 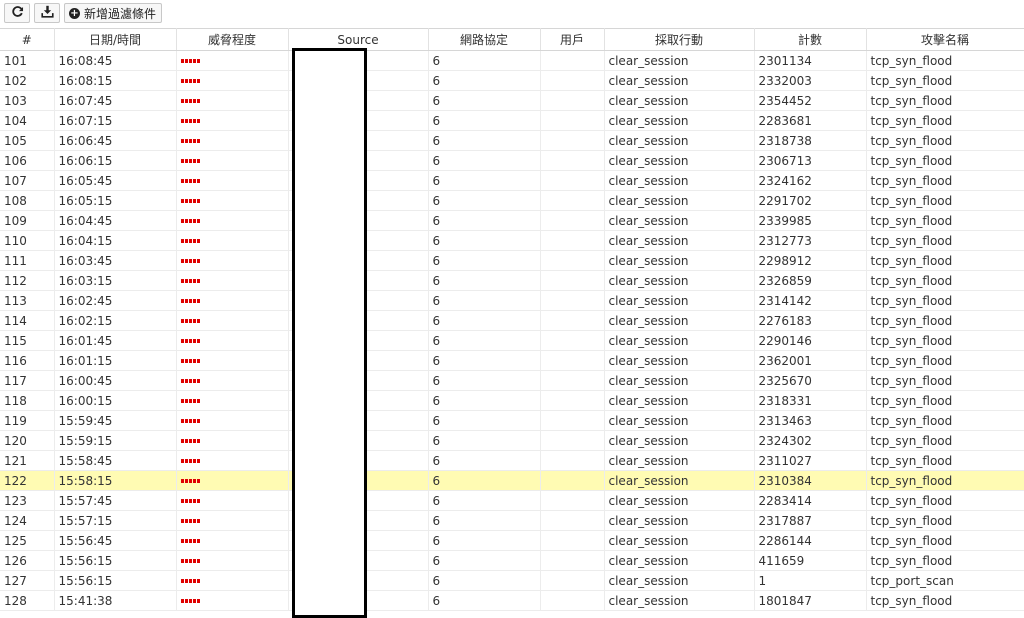 I want to click on column-header-number: #, so click(x=27, y=39).